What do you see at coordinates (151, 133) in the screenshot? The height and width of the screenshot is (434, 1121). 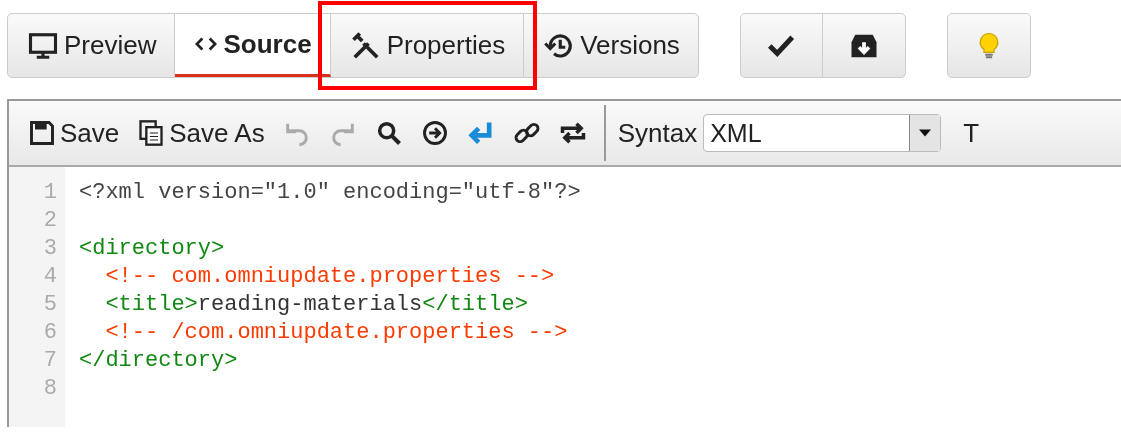 I see `copy-icon` at bounding box center [151, 133].